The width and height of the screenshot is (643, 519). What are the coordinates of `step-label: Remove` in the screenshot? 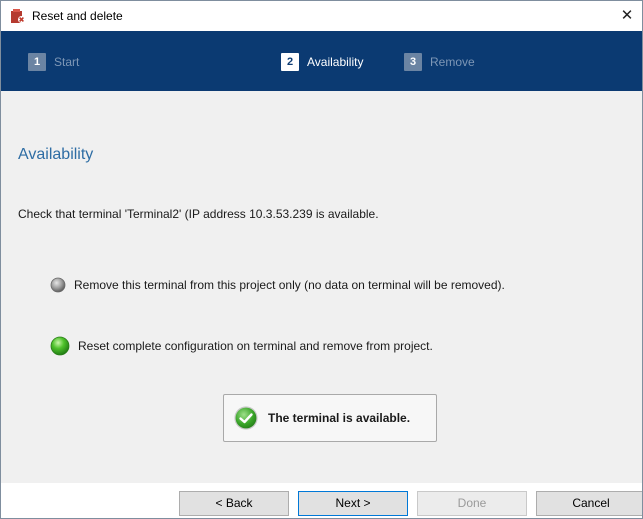 It's located at (452, 62).